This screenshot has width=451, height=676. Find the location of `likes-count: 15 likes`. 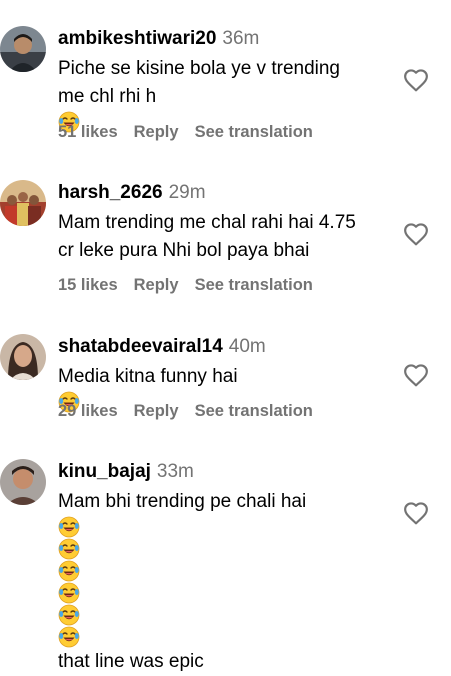

likes-count: 15 likes is located at coordinates (88, 285).